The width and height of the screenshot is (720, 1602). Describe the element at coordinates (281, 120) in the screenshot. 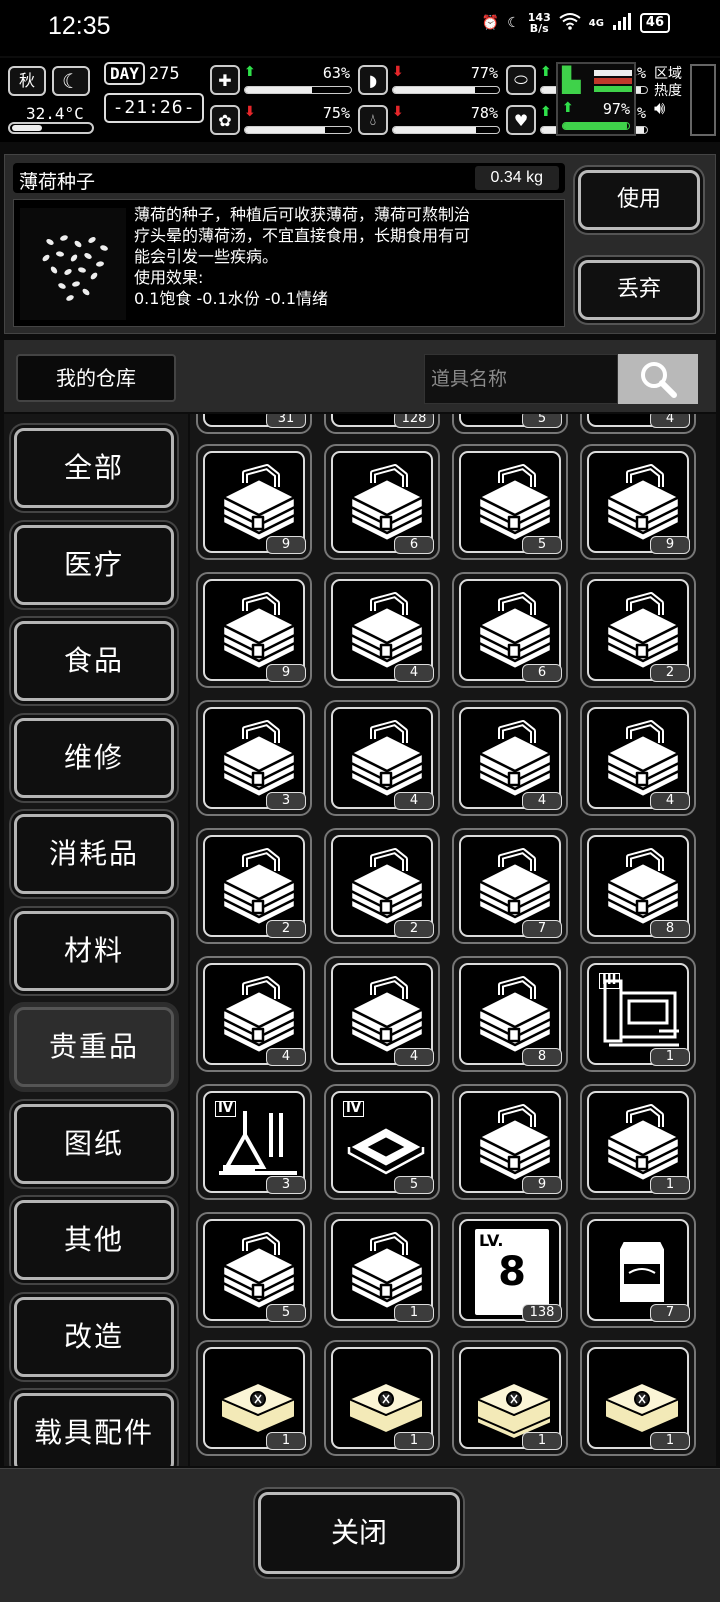

I see `stat-brain: ✿ ⬇ 75%` at that location.